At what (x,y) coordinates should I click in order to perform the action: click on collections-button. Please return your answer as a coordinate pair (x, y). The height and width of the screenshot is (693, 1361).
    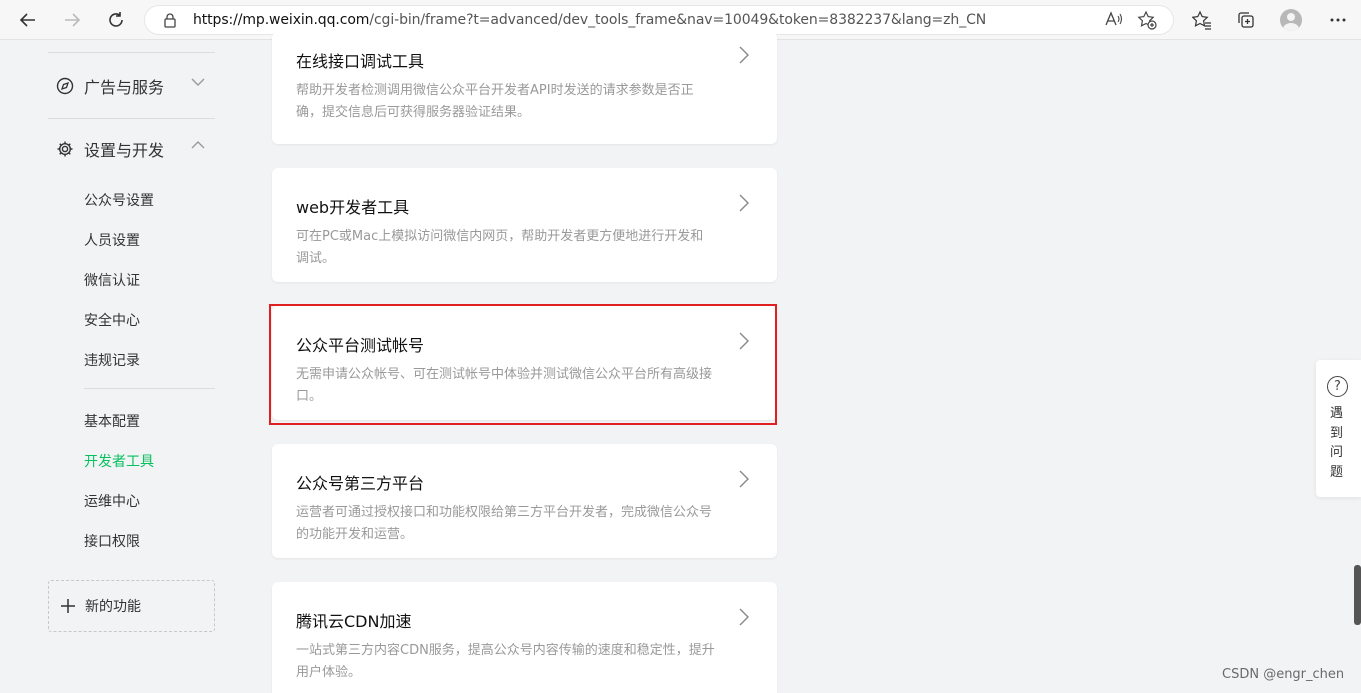
    Looking at the image, I should click on (1246, 20).